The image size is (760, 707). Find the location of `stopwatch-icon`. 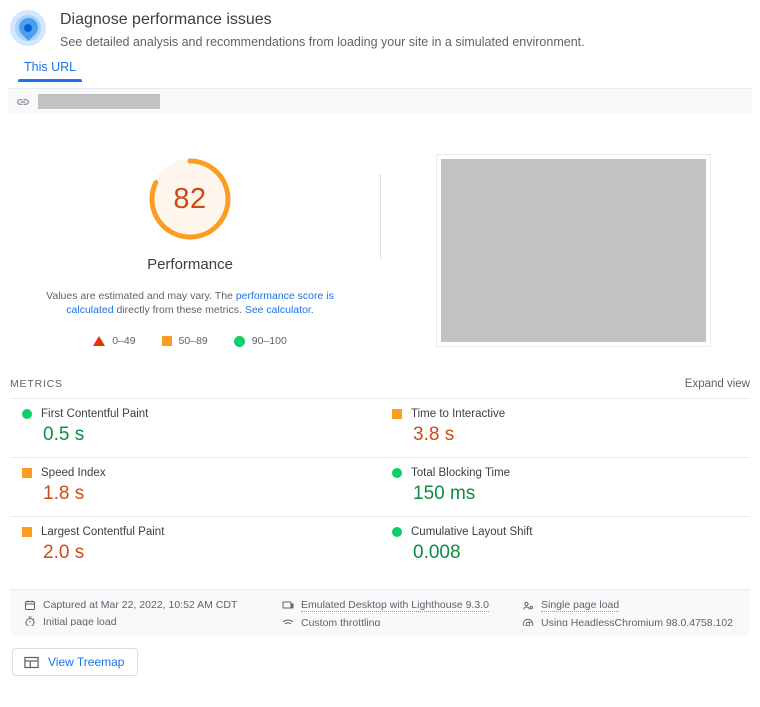

stopwatch-icon is located at coordinates (30, 621).